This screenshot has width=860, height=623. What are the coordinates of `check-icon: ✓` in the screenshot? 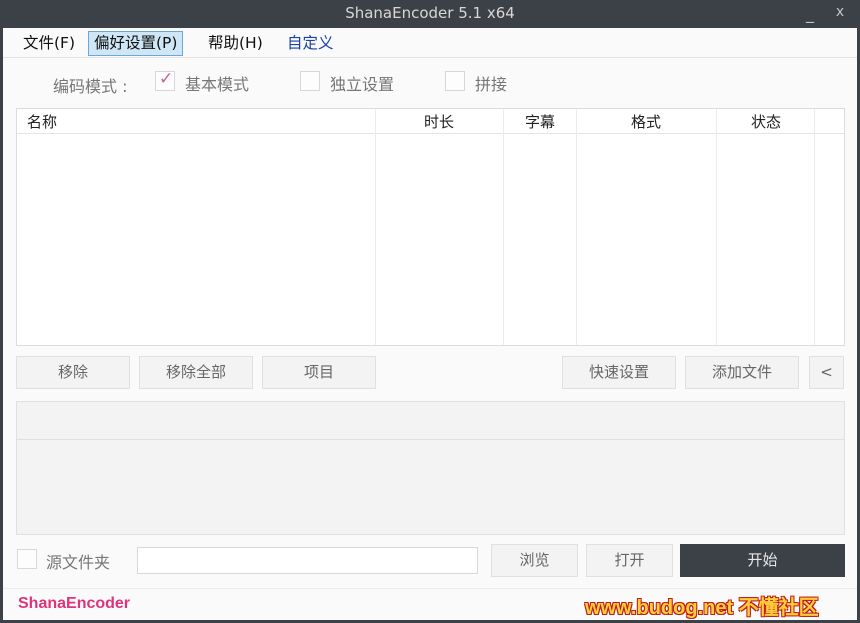 It's located at (166, 79).